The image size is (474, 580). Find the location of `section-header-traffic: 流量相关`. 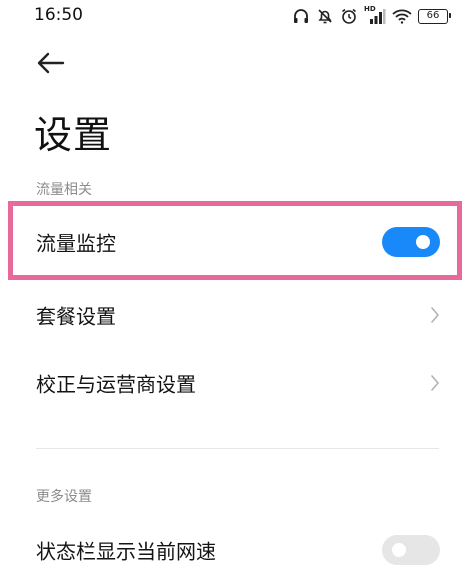

section-header-traffic: 流量相关 is located at coordinates (64, 190).